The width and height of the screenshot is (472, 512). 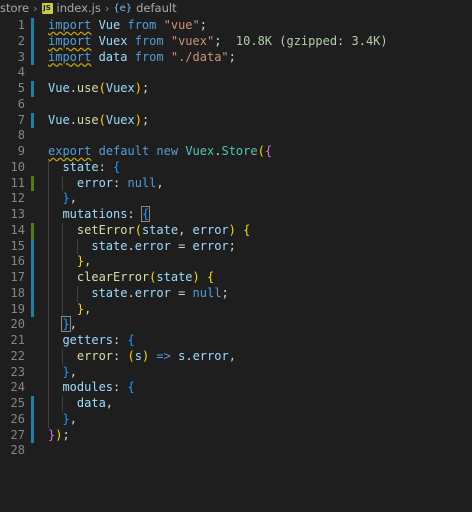 I want to click on code-content: Vue.use(Vuex);, so click(x=98, y=121).